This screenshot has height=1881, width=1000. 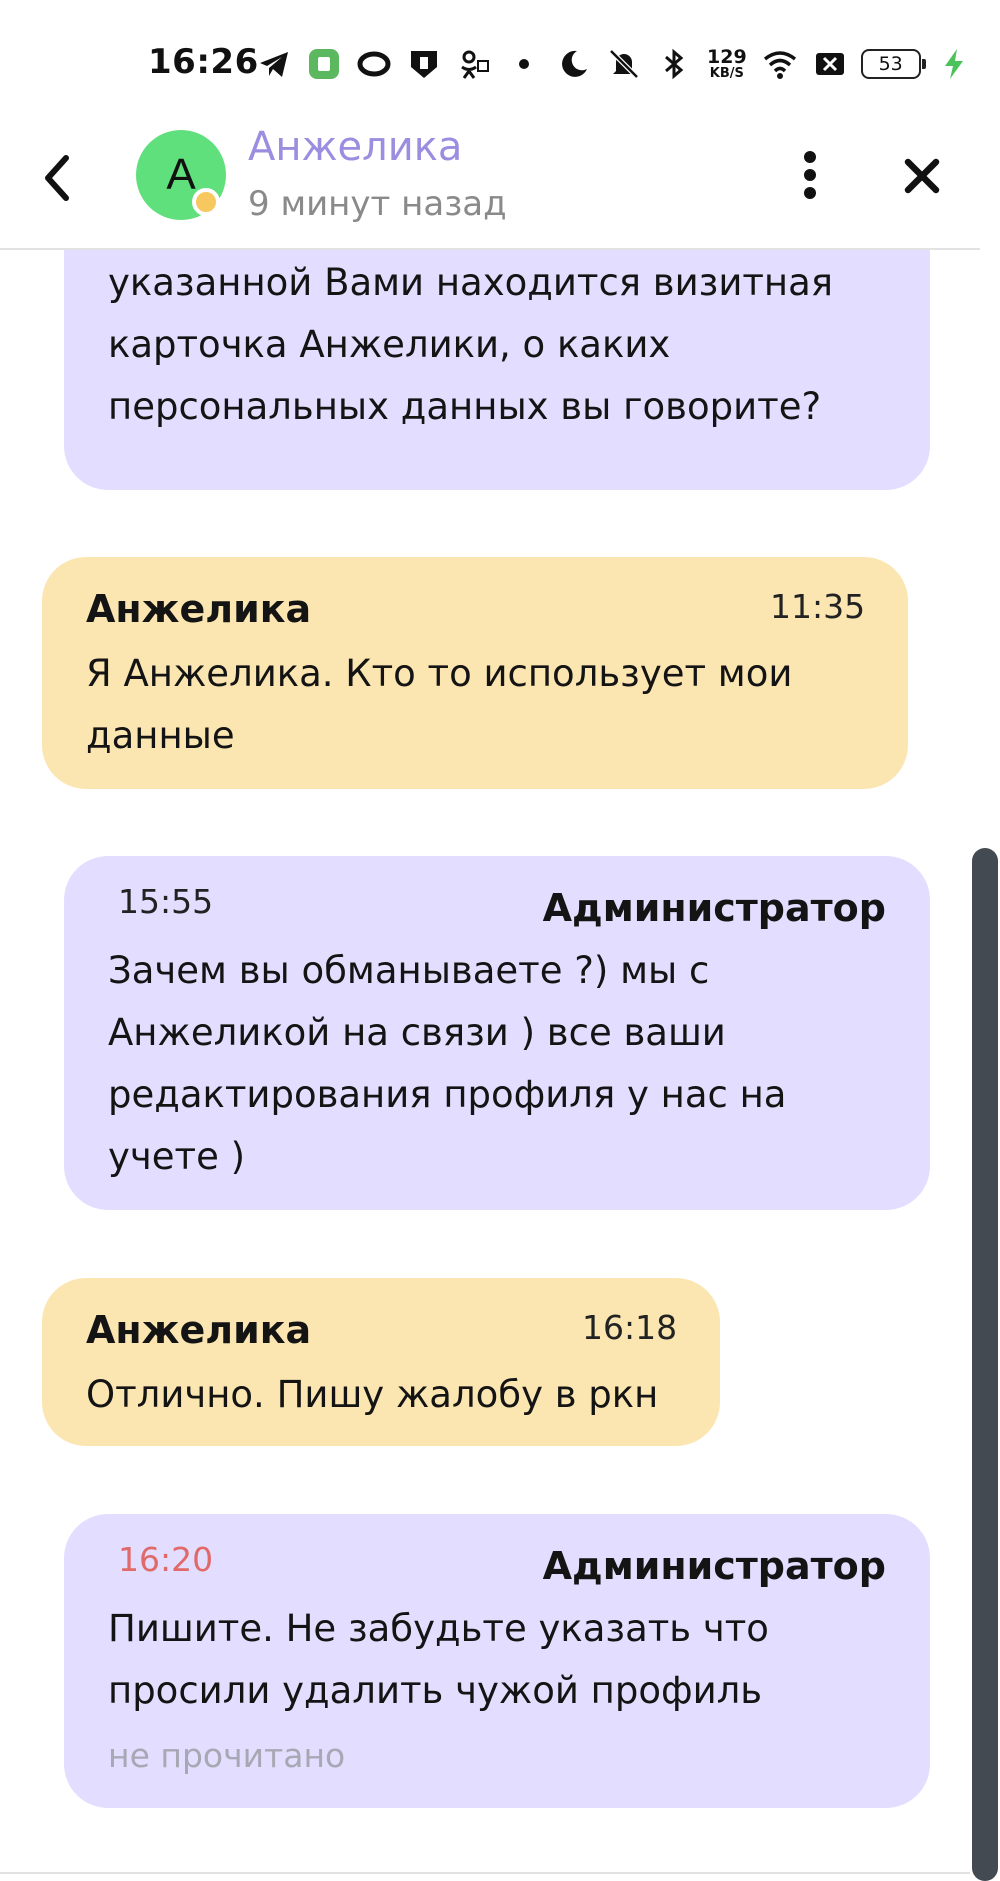 What do you see at coordinates (181, 174) in the screenshot?
I see `avatar-letter: A` at bounding box center [181, 174].